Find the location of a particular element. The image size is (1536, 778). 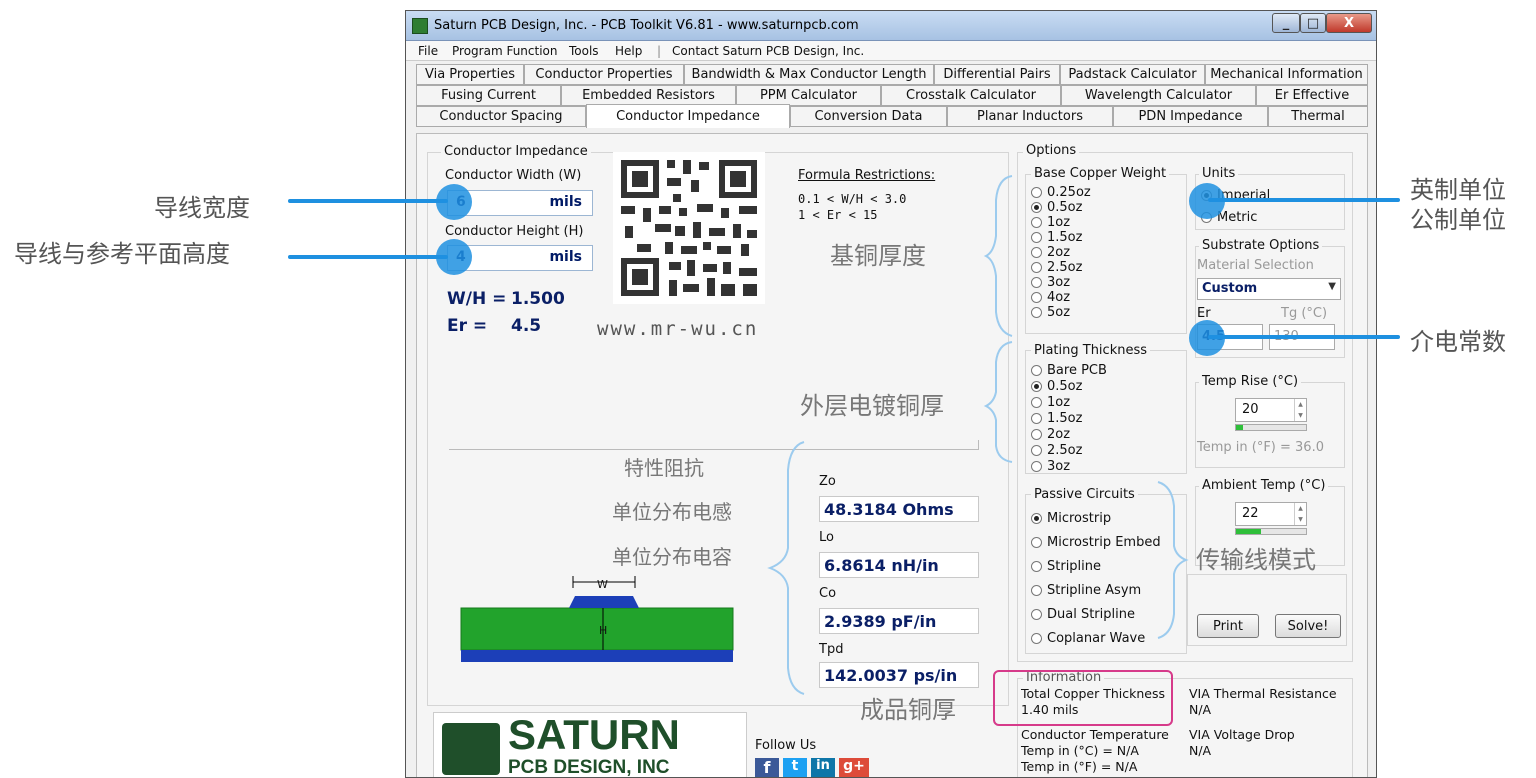

annotation-metric: 公制单位 is located at coordinates (1458, 220).